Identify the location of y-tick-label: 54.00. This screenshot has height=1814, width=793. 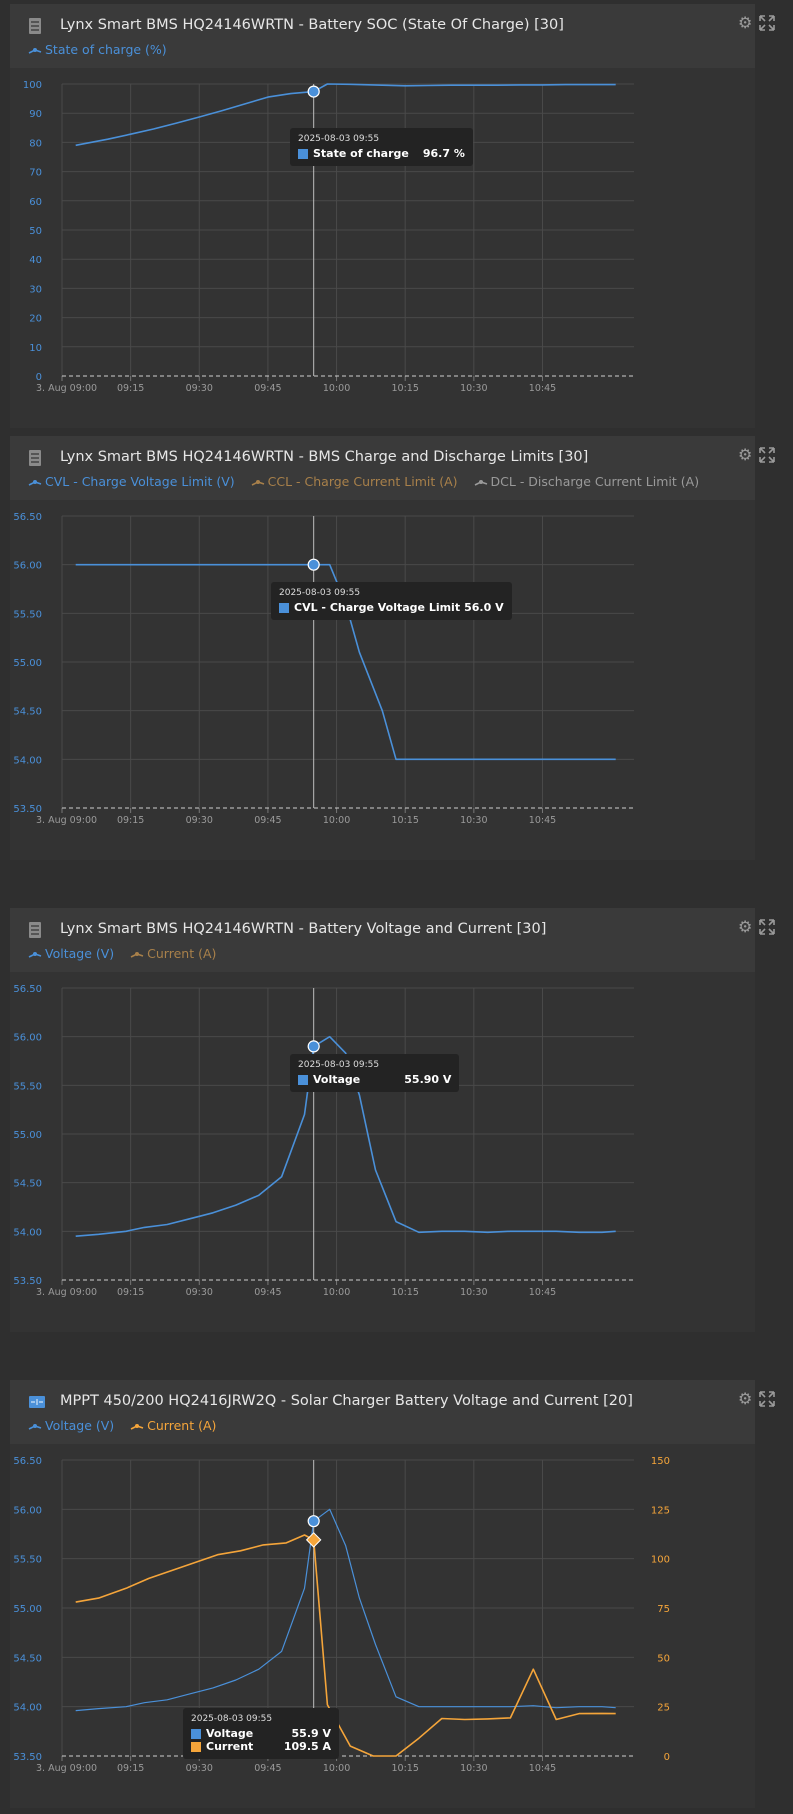
(27, 760).